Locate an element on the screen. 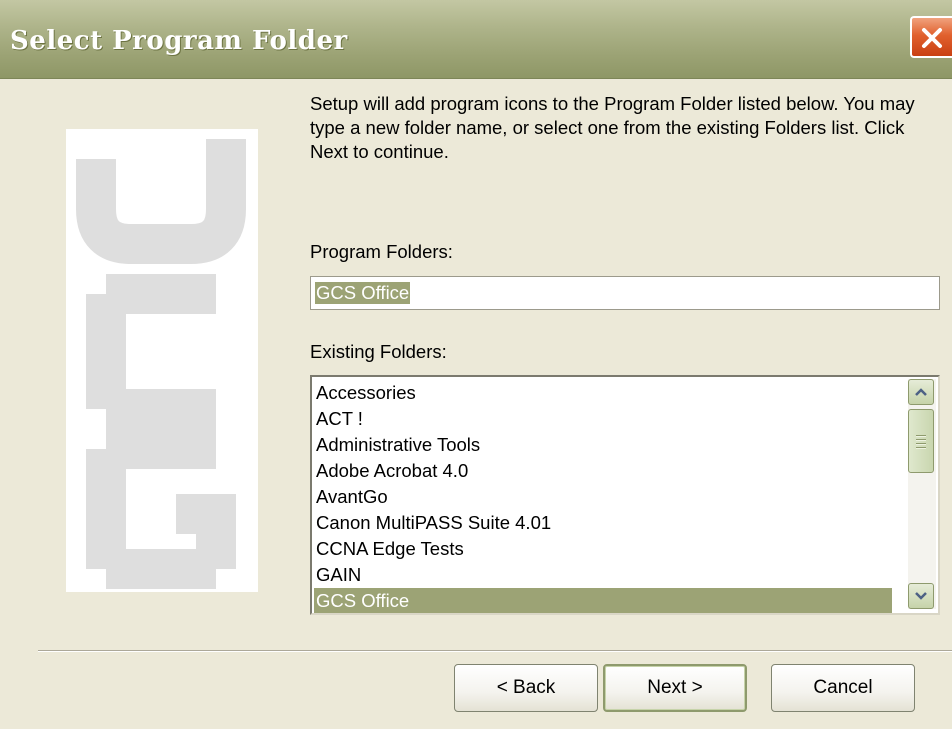 This screenshot has width=952, height=729. close-button is located at coordinates (931, 37).